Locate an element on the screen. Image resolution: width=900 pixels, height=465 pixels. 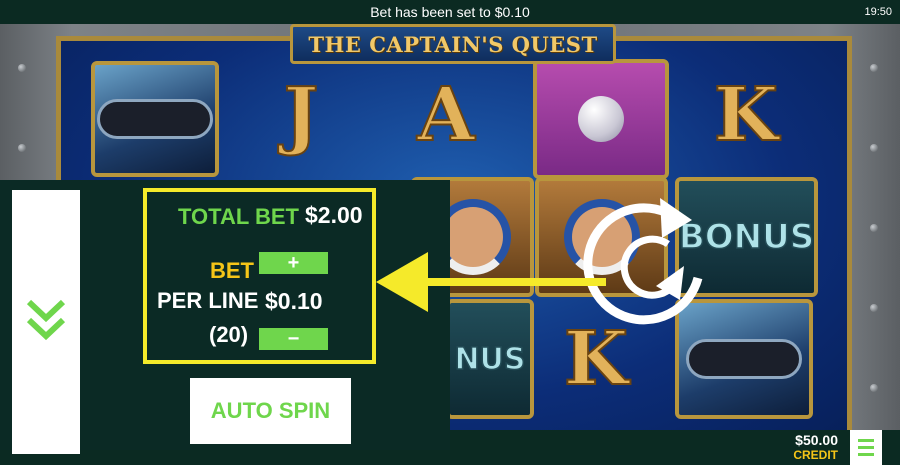
arrow-left-icon is located at coordinates (491, 282).